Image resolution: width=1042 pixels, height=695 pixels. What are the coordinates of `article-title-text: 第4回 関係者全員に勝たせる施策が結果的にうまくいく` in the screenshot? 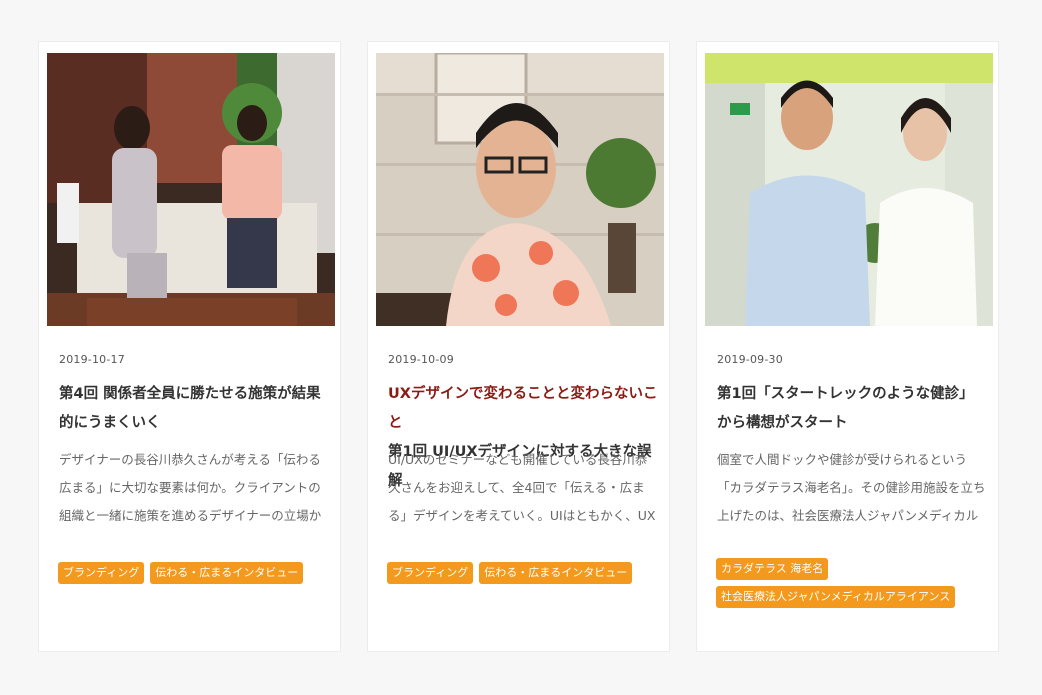 It's located at (190, 408).